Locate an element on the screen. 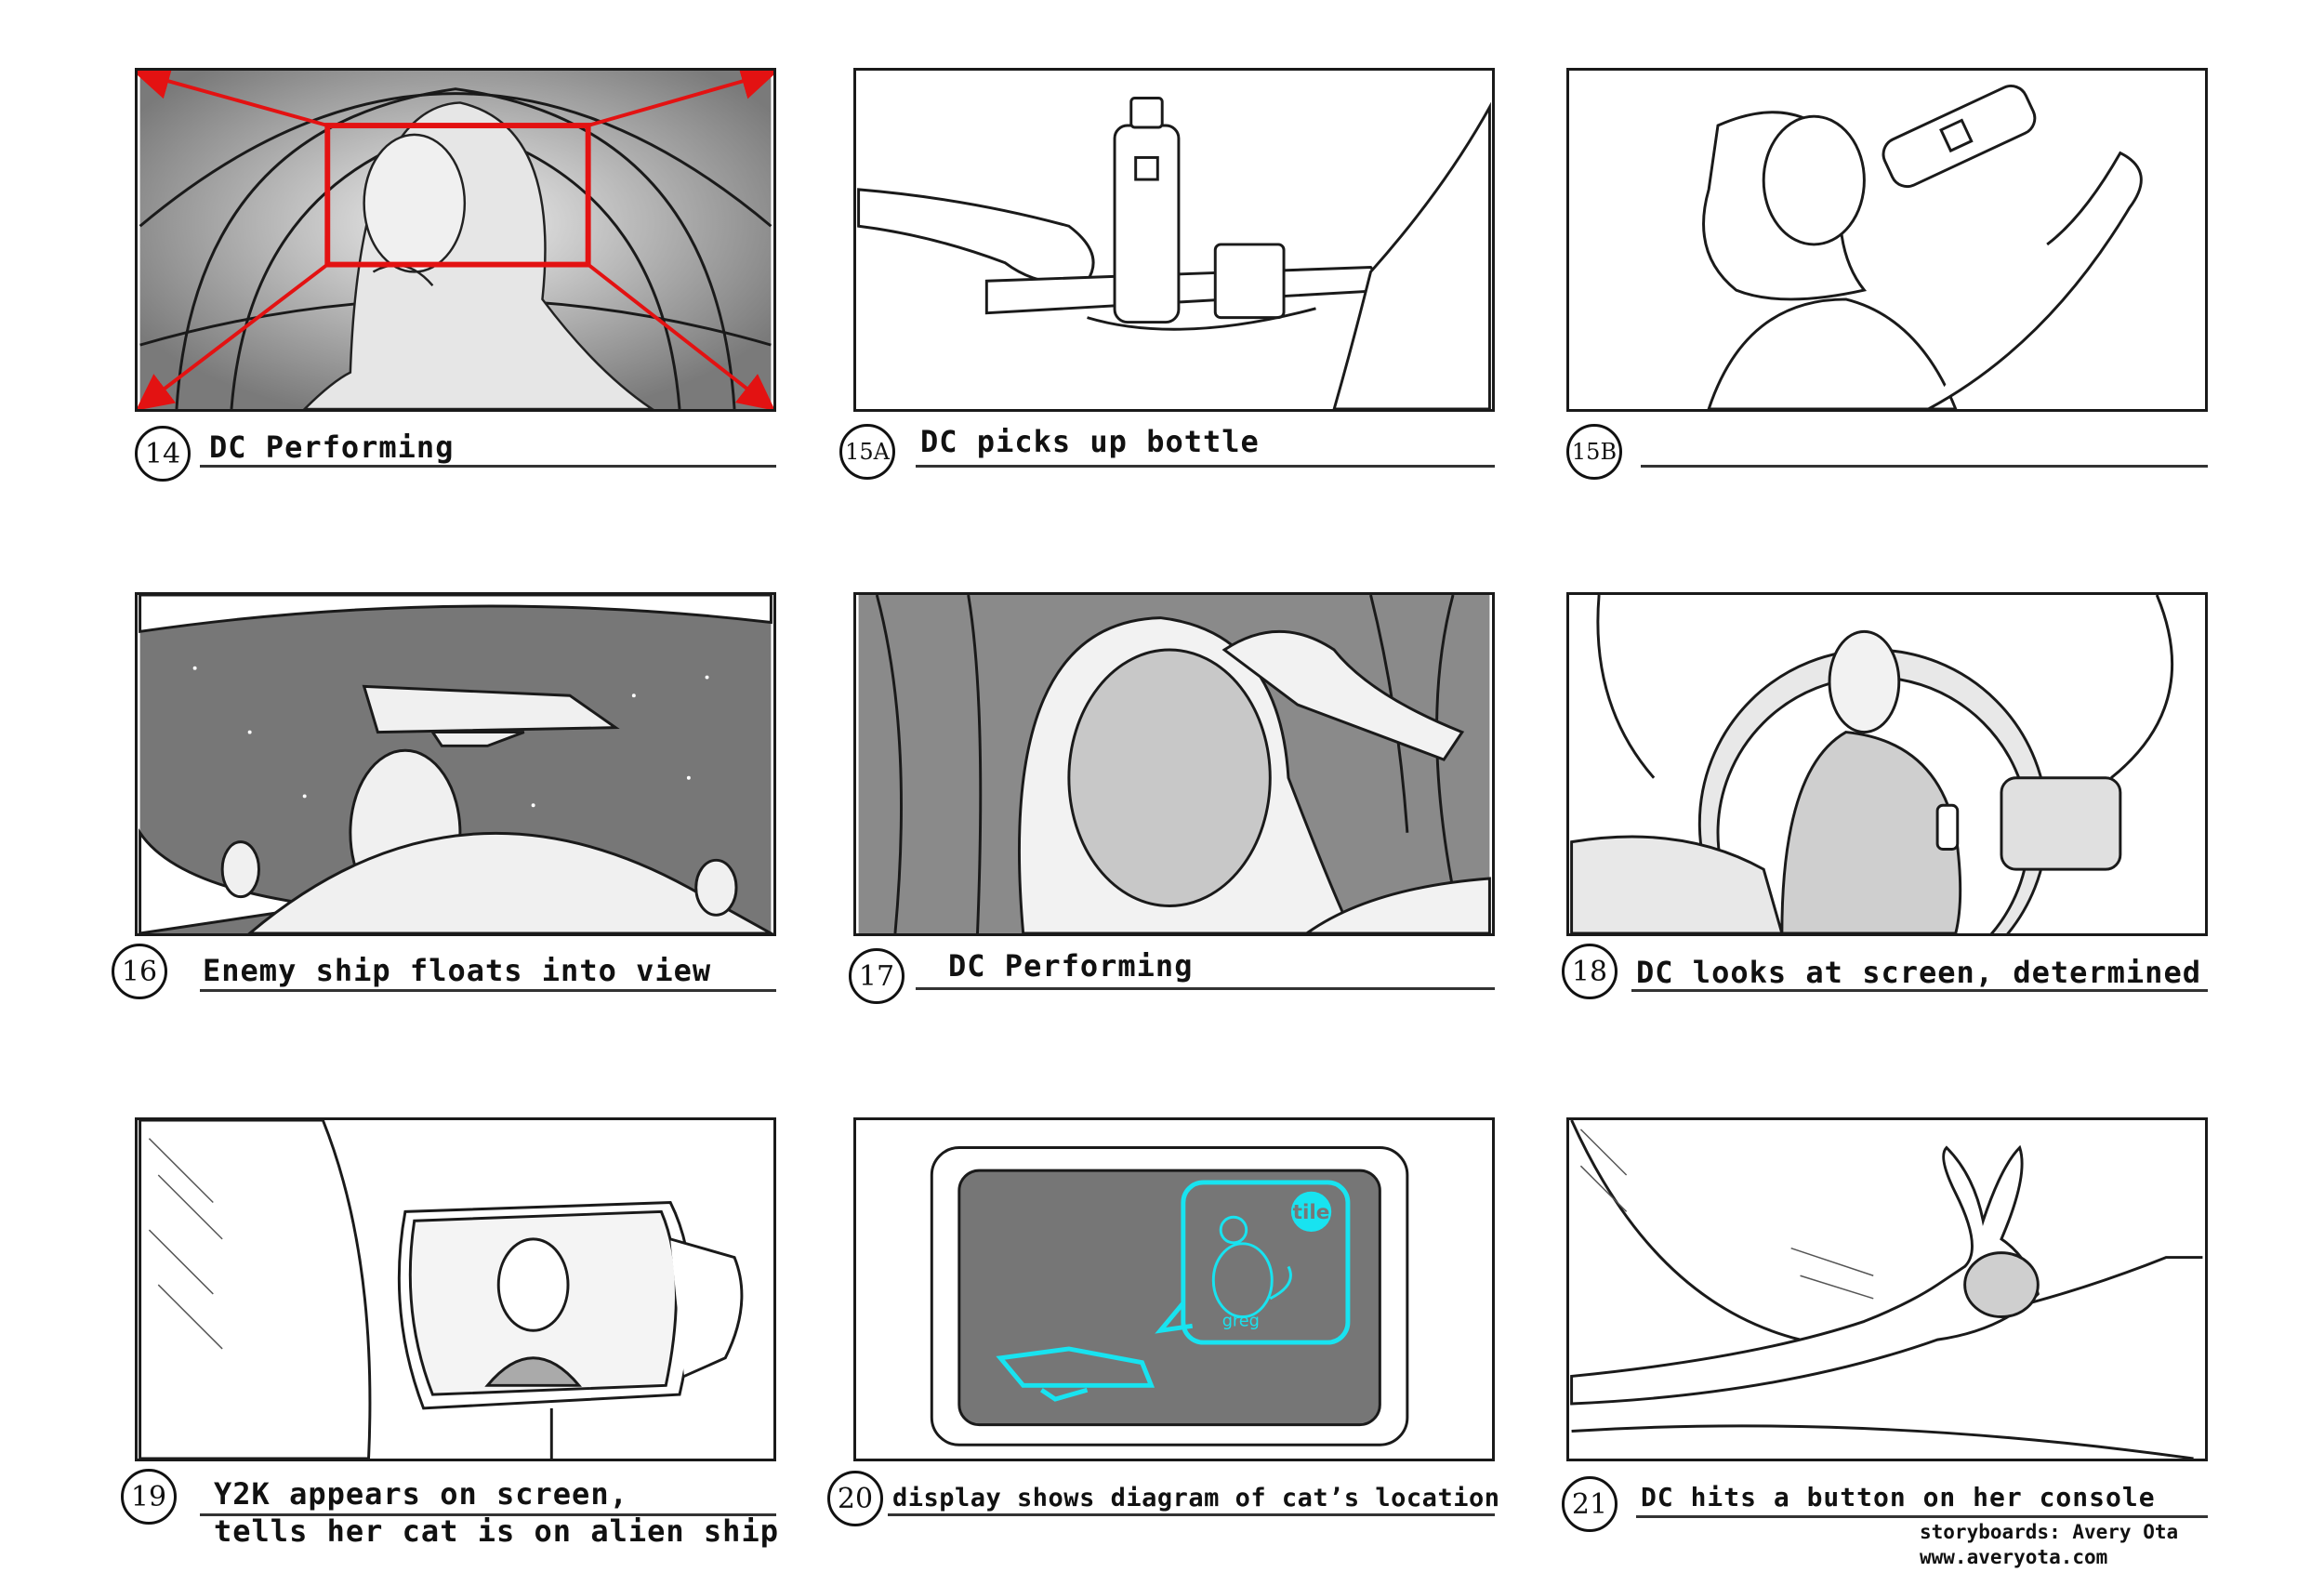 This screenshot has height=1585, width=2324. storyboard-credit: storyboards: Avery Ota www.averyota.com is located at coordinates (2049, 1545).